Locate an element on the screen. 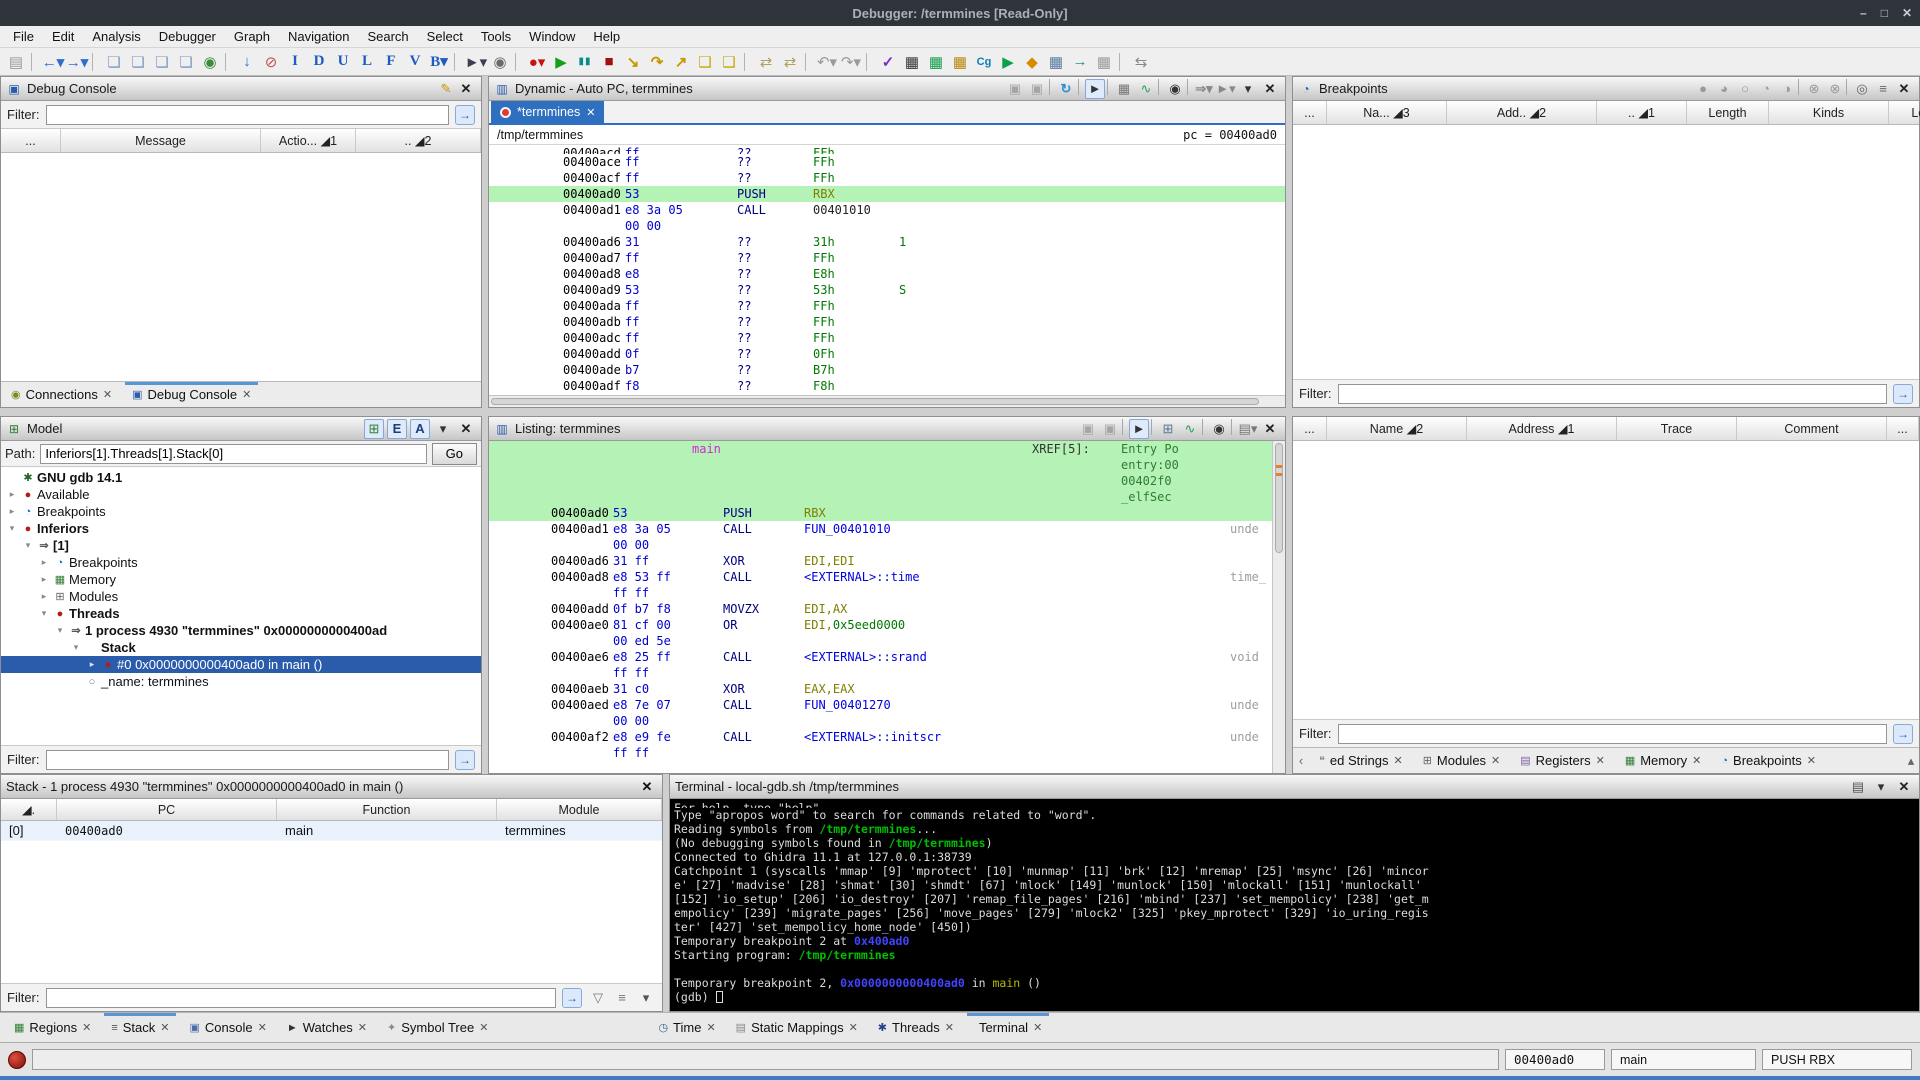  window-tab: ≡ Stack ✕ is located at coordinates (140, 1027).